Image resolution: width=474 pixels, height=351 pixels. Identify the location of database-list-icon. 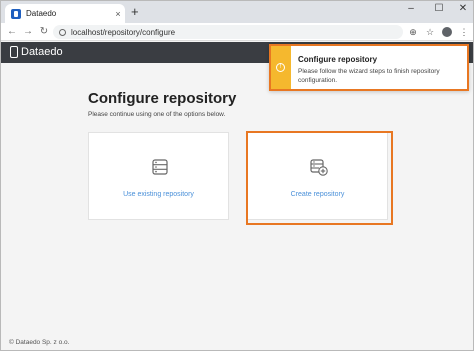
(160, 167).